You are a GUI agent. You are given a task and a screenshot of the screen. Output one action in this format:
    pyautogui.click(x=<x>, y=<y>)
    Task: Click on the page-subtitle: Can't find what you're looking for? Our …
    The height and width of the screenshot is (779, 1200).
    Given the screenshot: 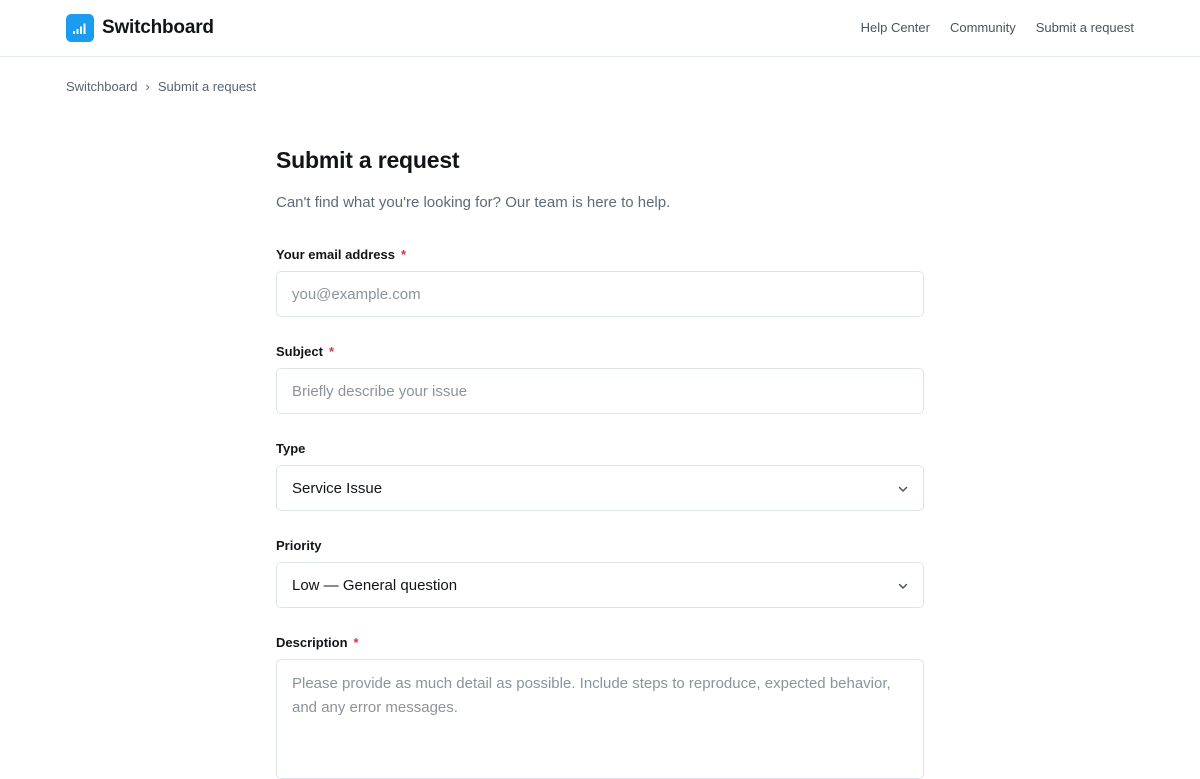 What is the action you would take?
    pyautogui.click(x=473, y=202)
    